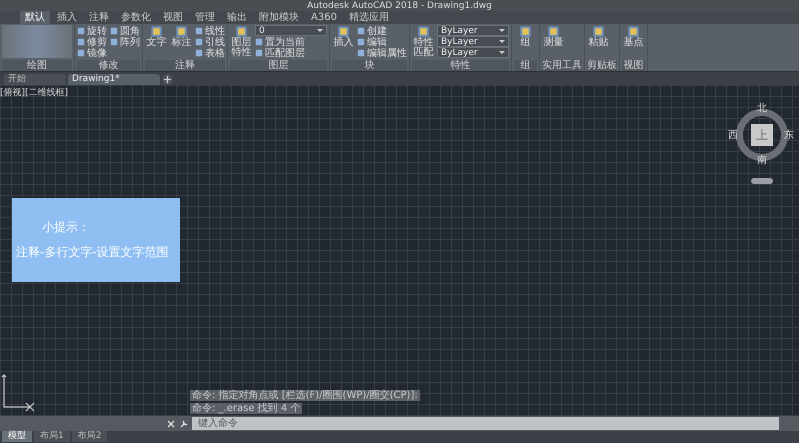 Image resolution: width=799 pixels, height=443 pixels. Describe the element at coordinates (37, 41) in the screenshot. I see `blurred-region` at that location.